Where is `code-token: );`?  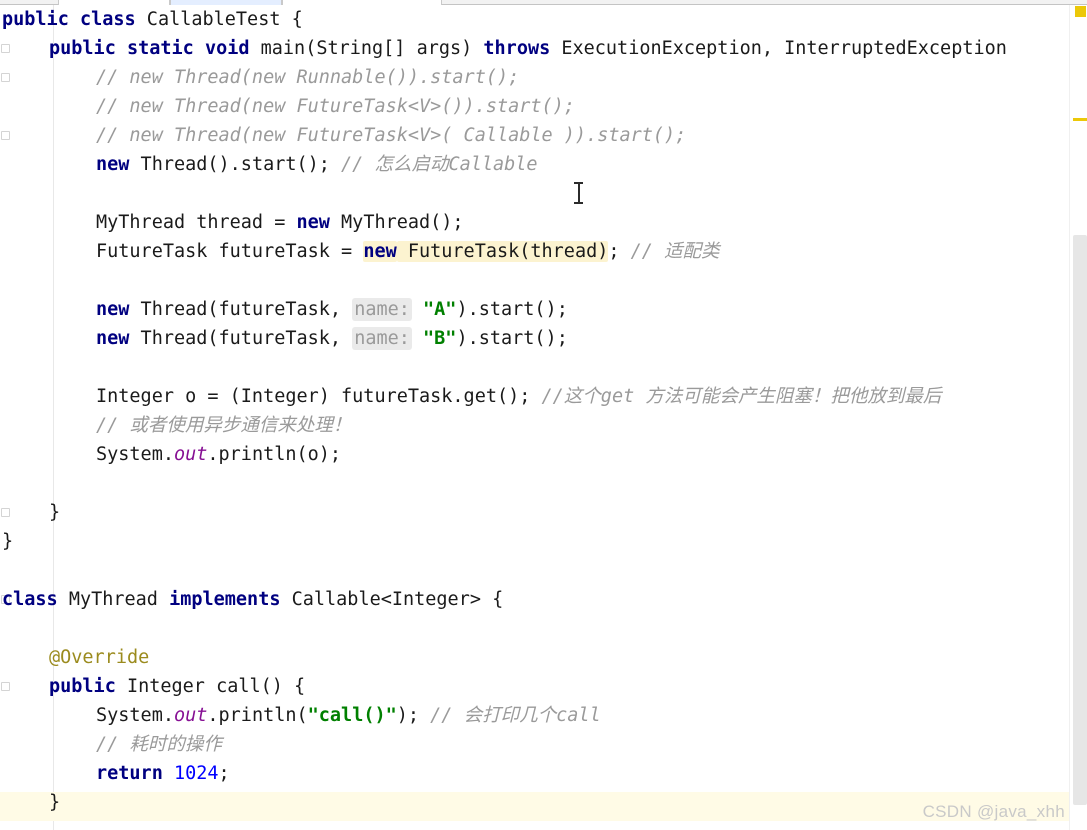
code-token: ); is located at coordinates (413, 715).